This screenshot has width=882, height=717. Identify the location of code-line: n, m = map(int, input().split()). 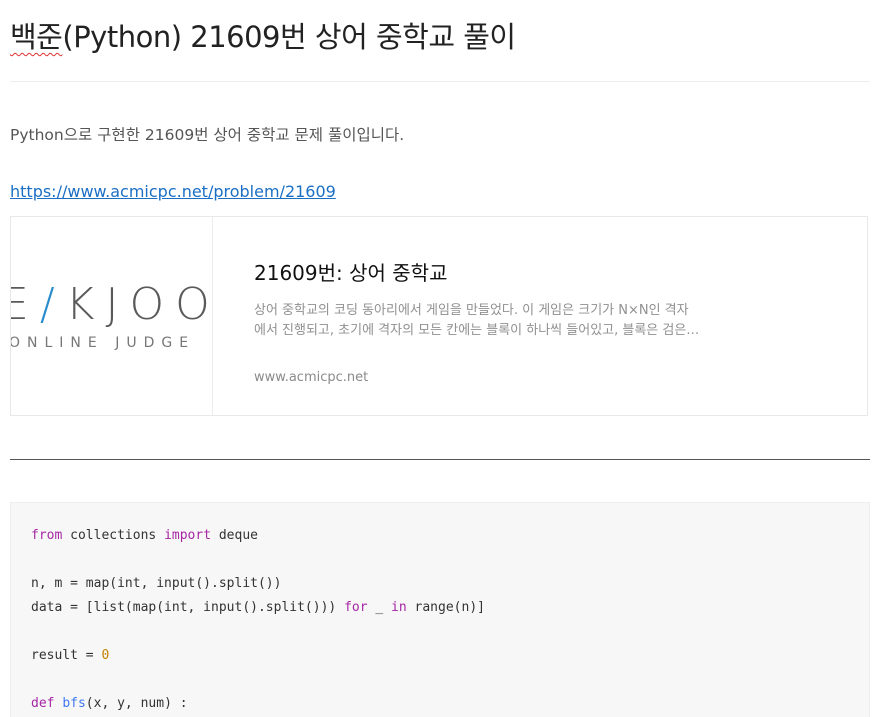
(156, 583).